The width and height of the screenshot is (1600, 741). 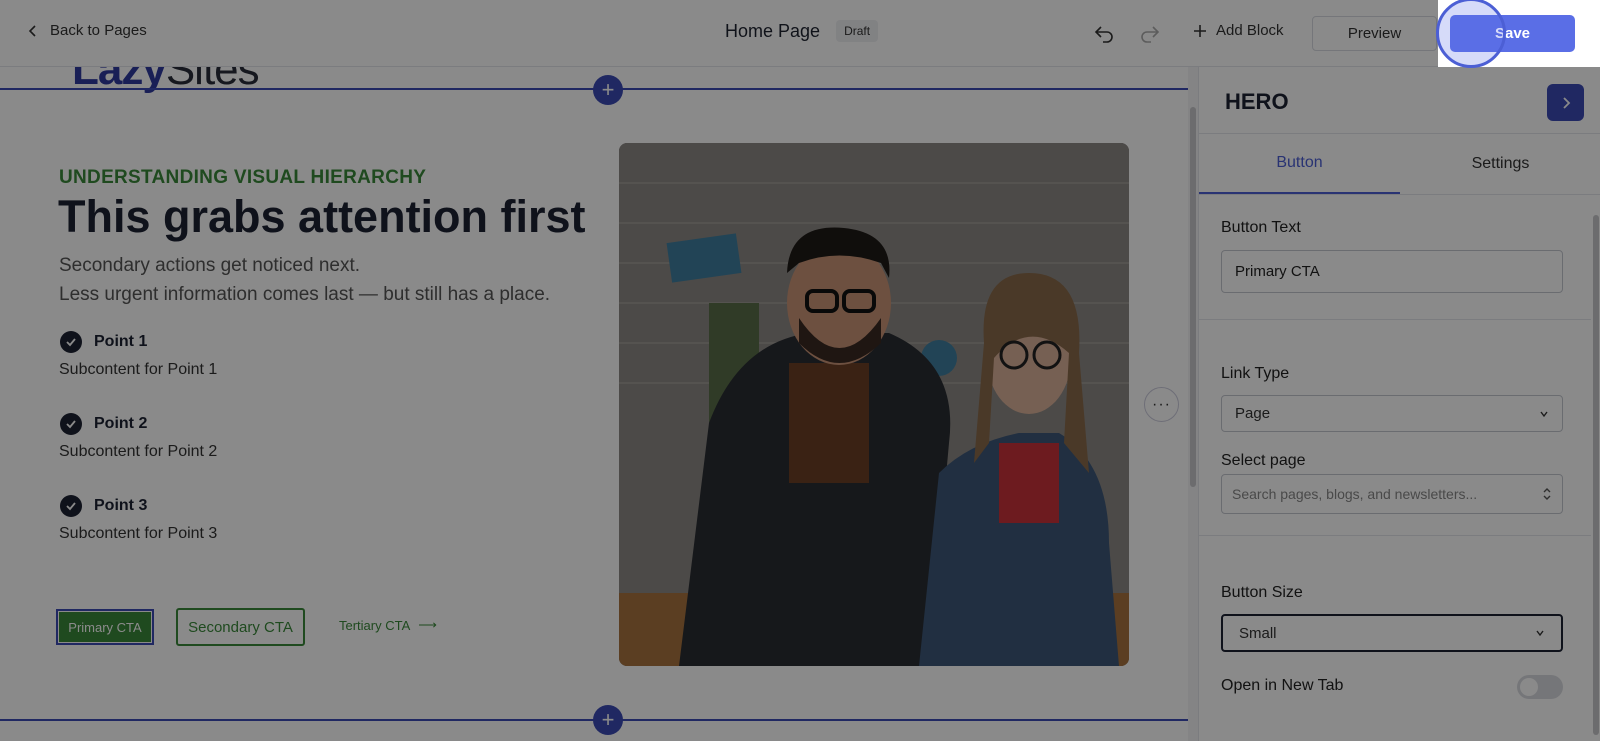 I want to click on point-item: Point 2, so click(x=103, y=424).